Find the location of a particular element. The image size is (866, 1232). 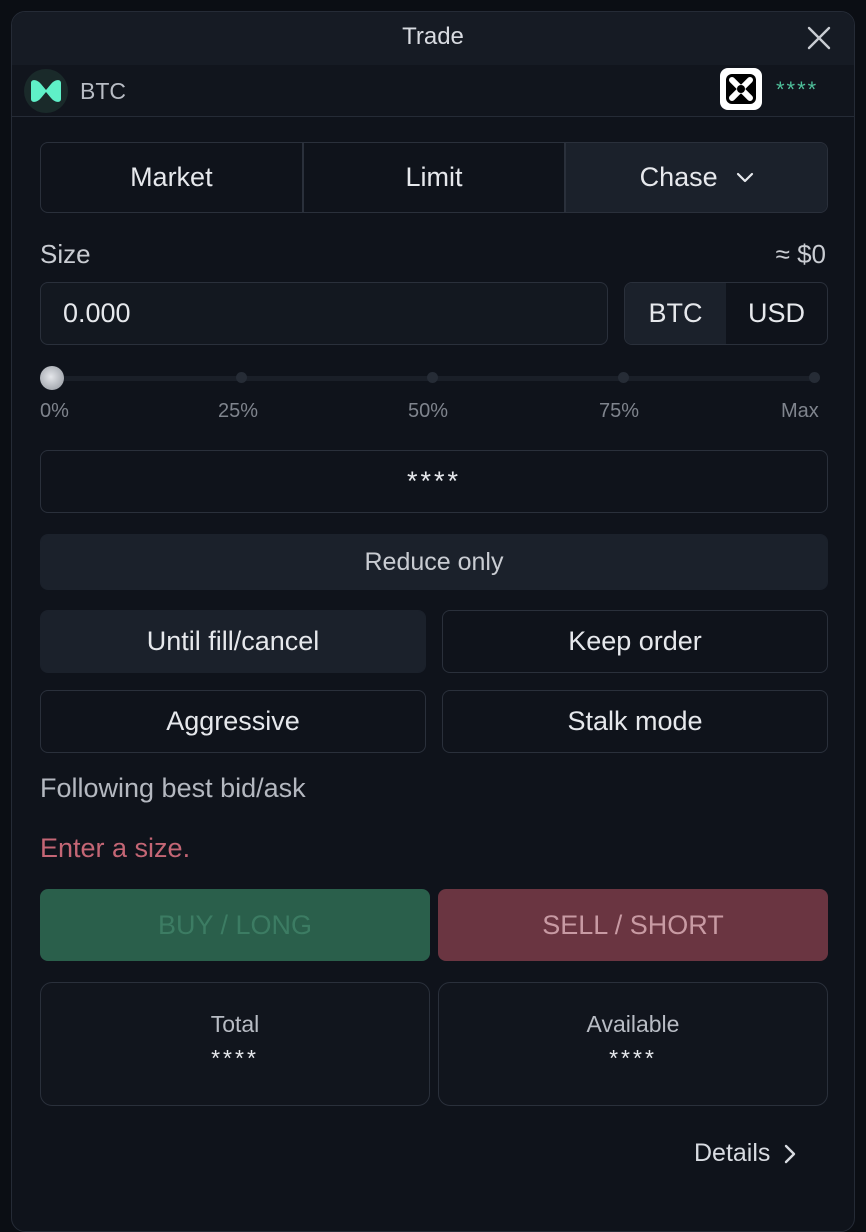

aggressive-button: Aggressive is located at coordinates (233, 721).